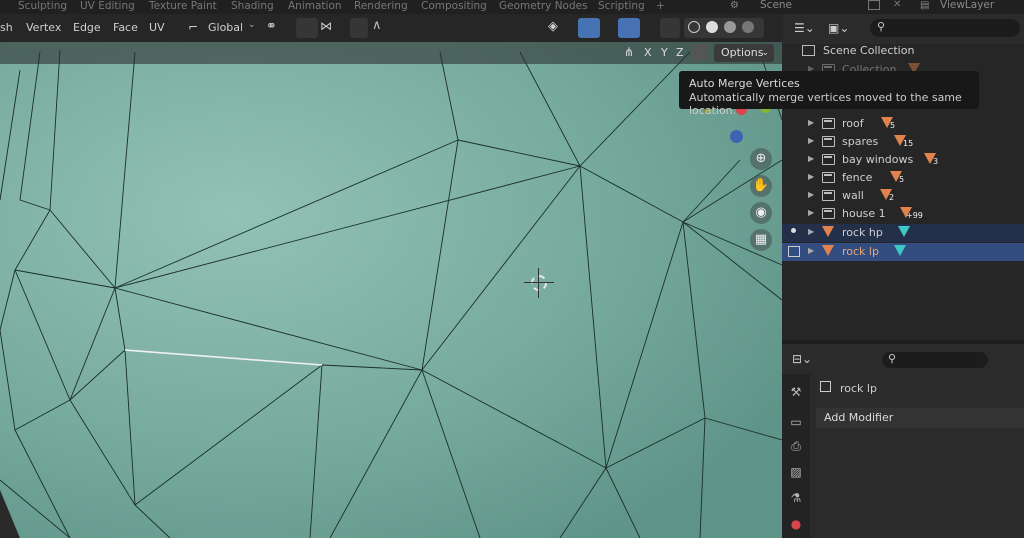 Image resolution: width=1024 pixels, height=538 pixels. I want to click on menu-face: Face, so click(125, 27).